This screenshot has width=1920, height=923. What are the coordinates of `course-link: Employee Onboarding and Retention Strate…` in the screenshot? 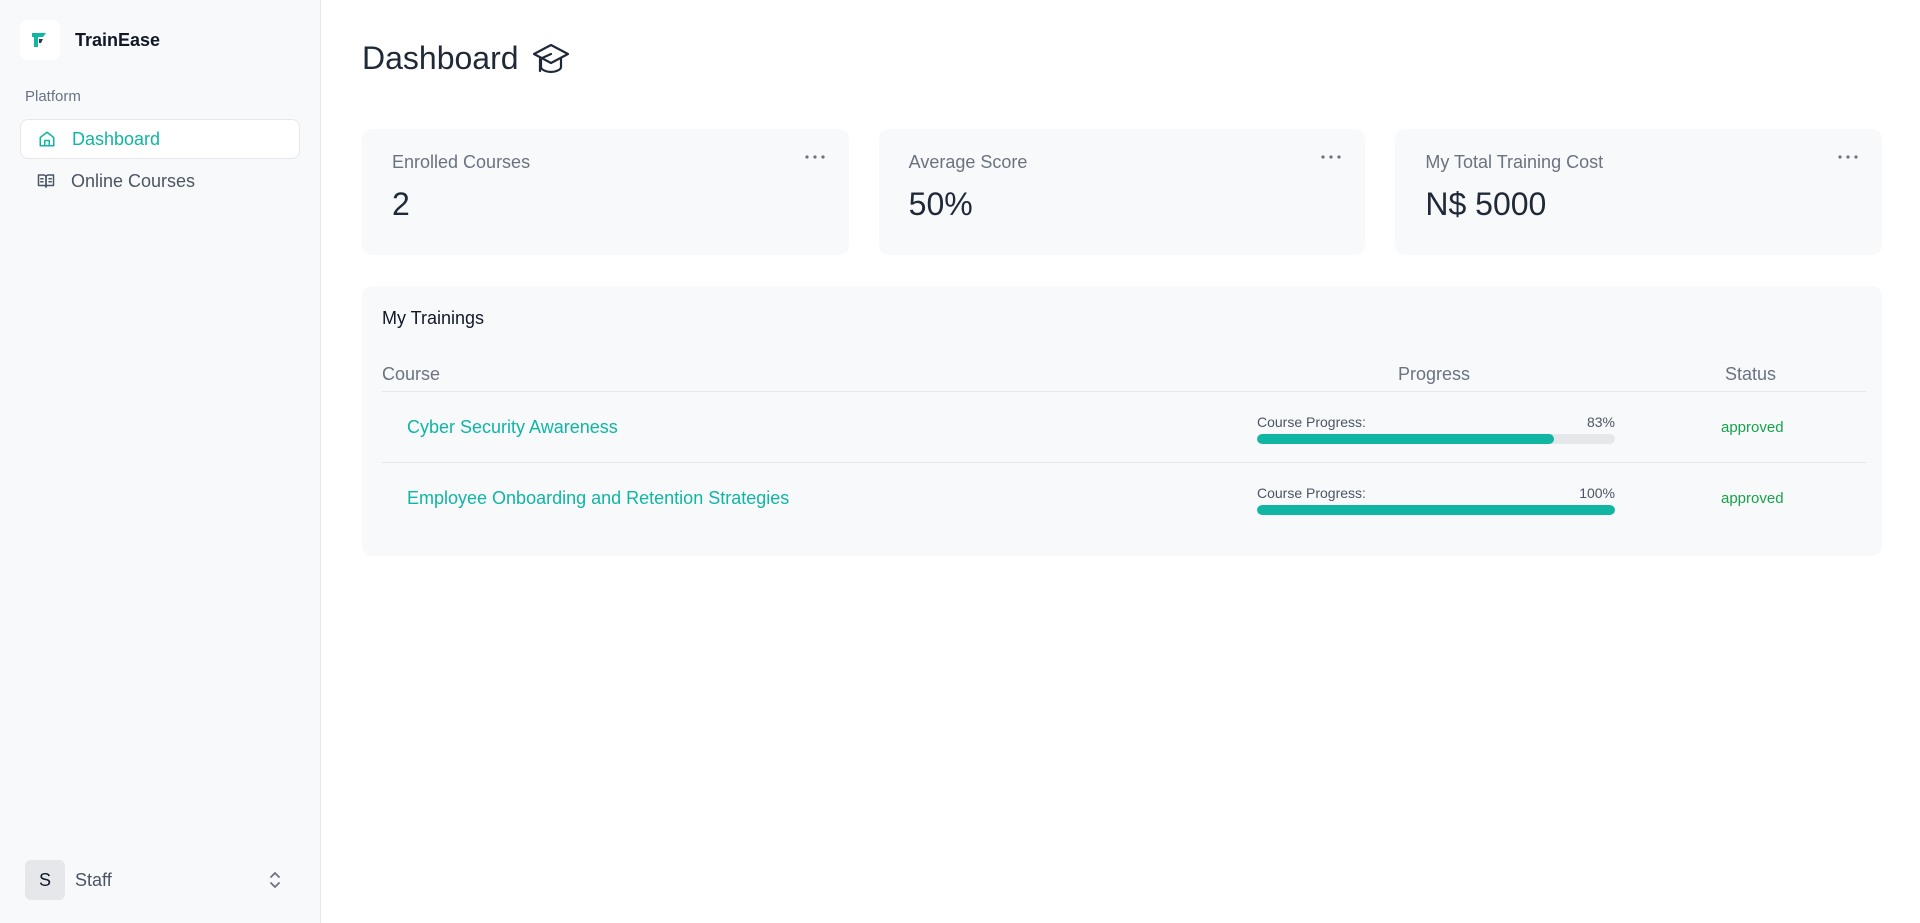 It's located at (598, 498).